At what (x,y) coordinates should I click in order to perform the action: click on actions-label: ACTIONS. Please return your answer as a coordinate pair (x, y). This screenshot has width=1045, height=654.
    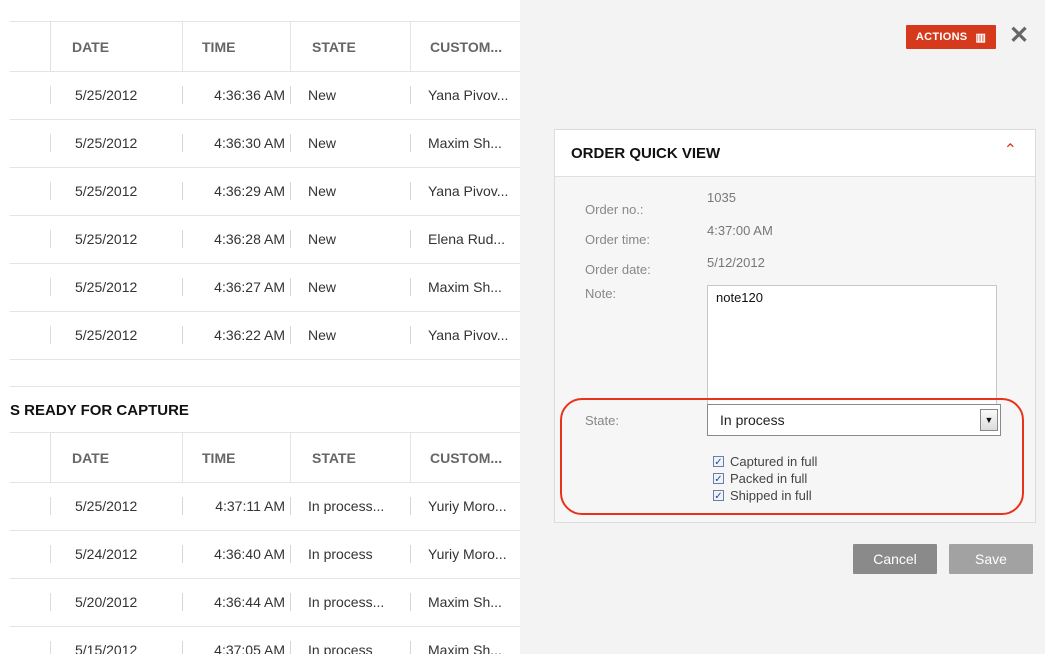
    Looking at the image, I should click on (941, 37).